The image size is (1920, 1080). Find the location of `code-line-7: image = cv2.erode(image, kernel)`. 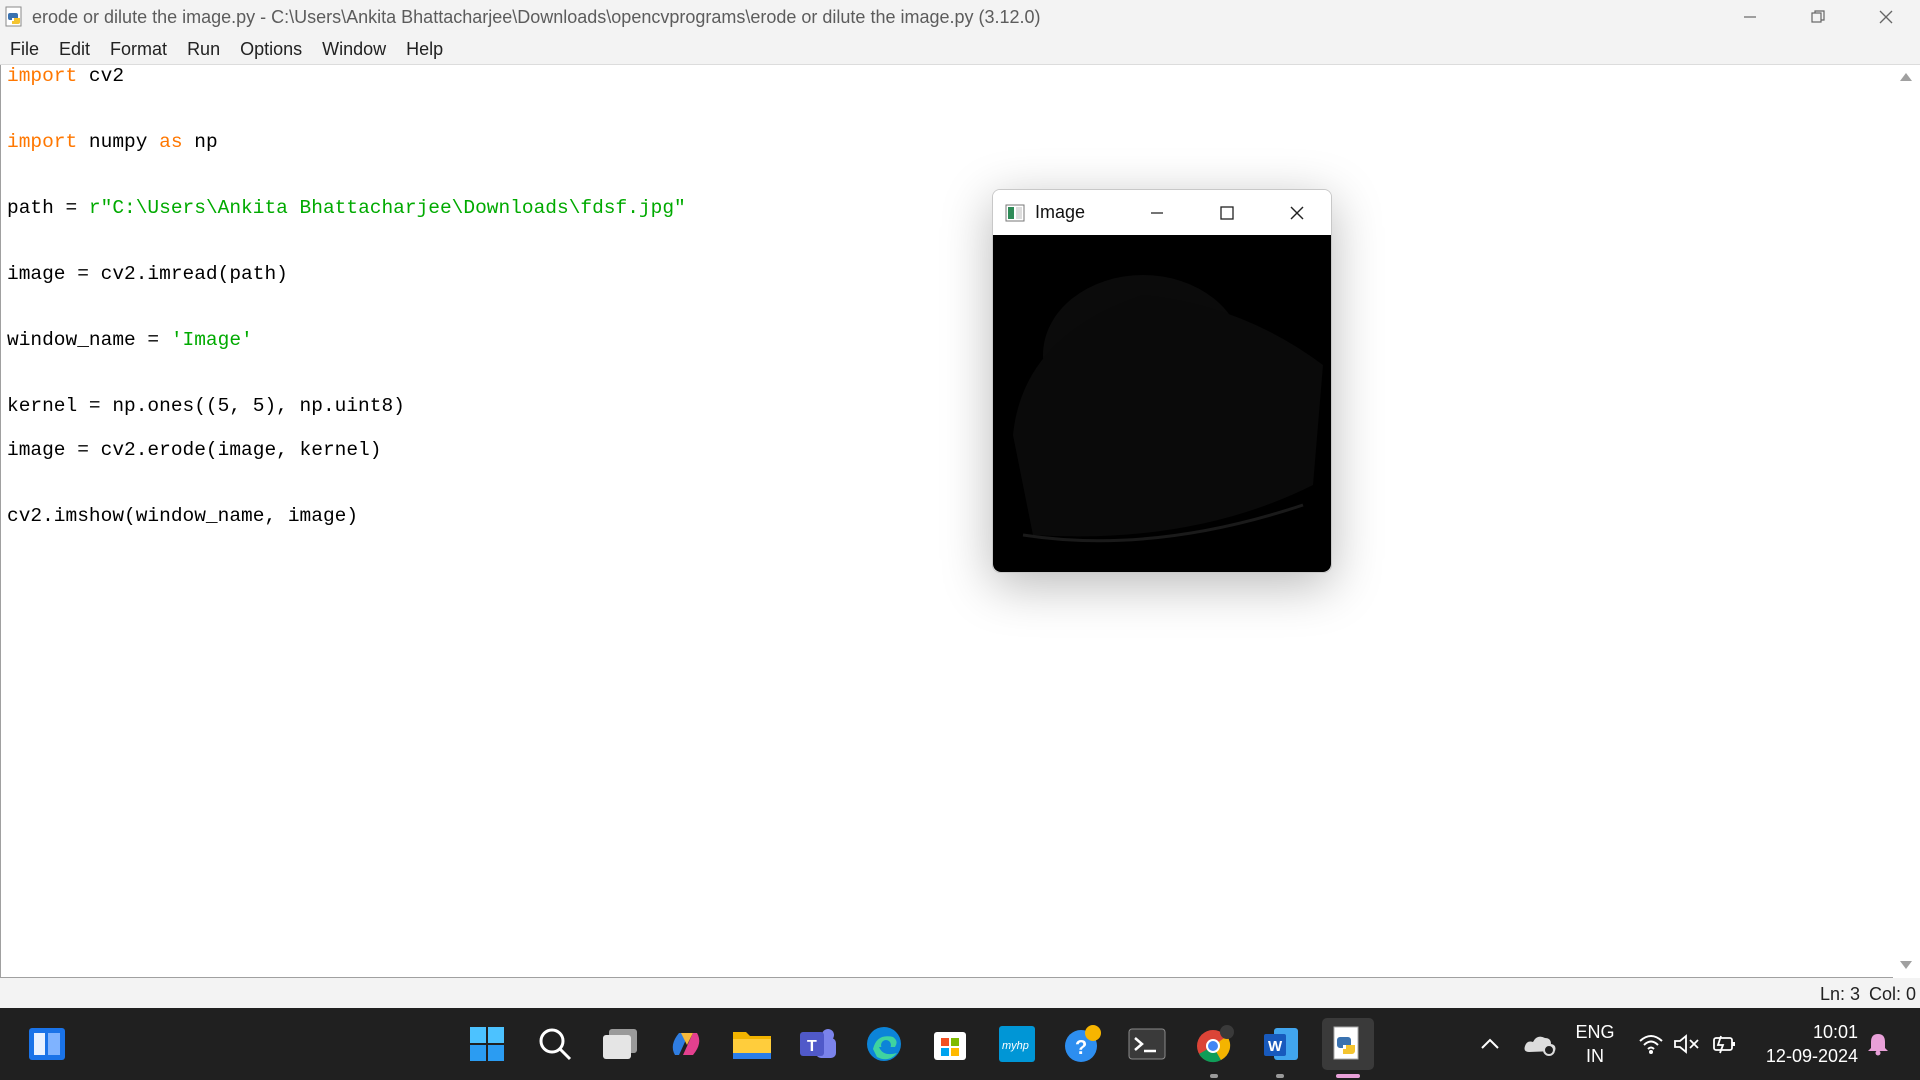

code-line-7: image = cv2.erode(image, kernel) is located at coordinates (194, 450).